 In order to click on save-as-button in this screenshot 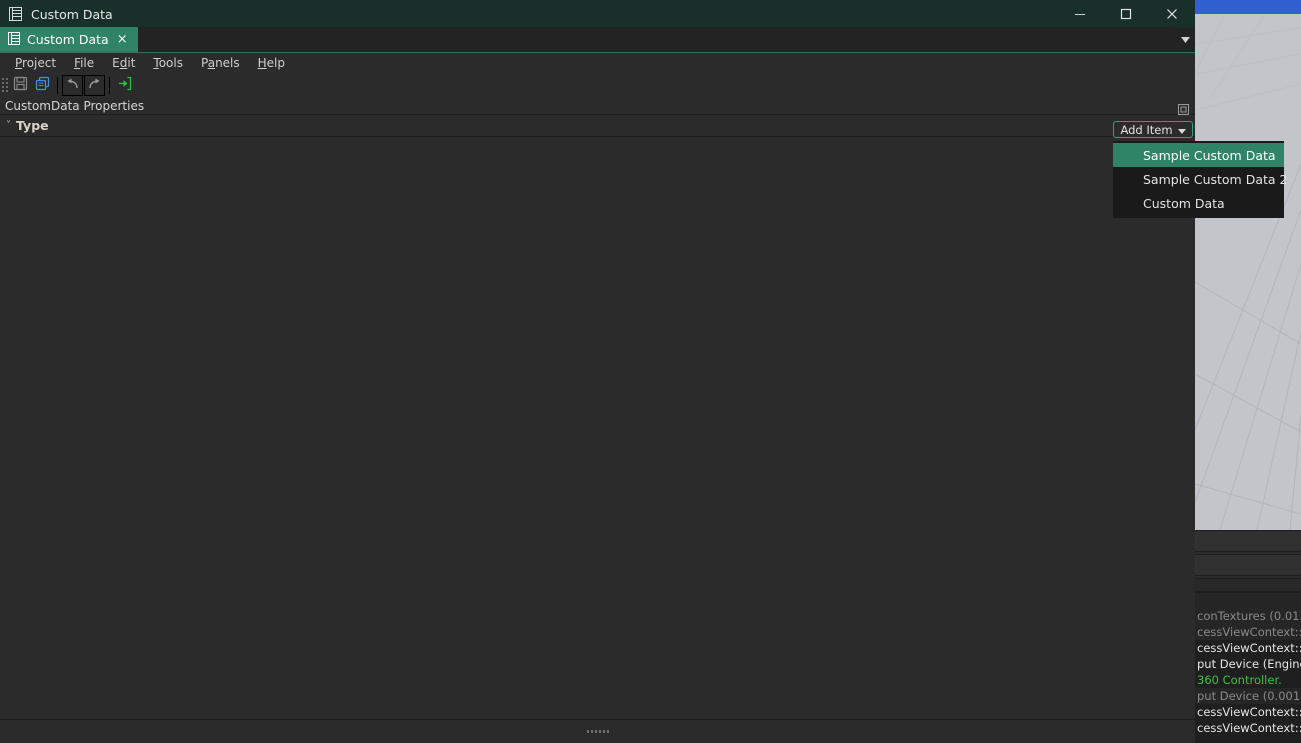, I will do `click(42, 85)`.